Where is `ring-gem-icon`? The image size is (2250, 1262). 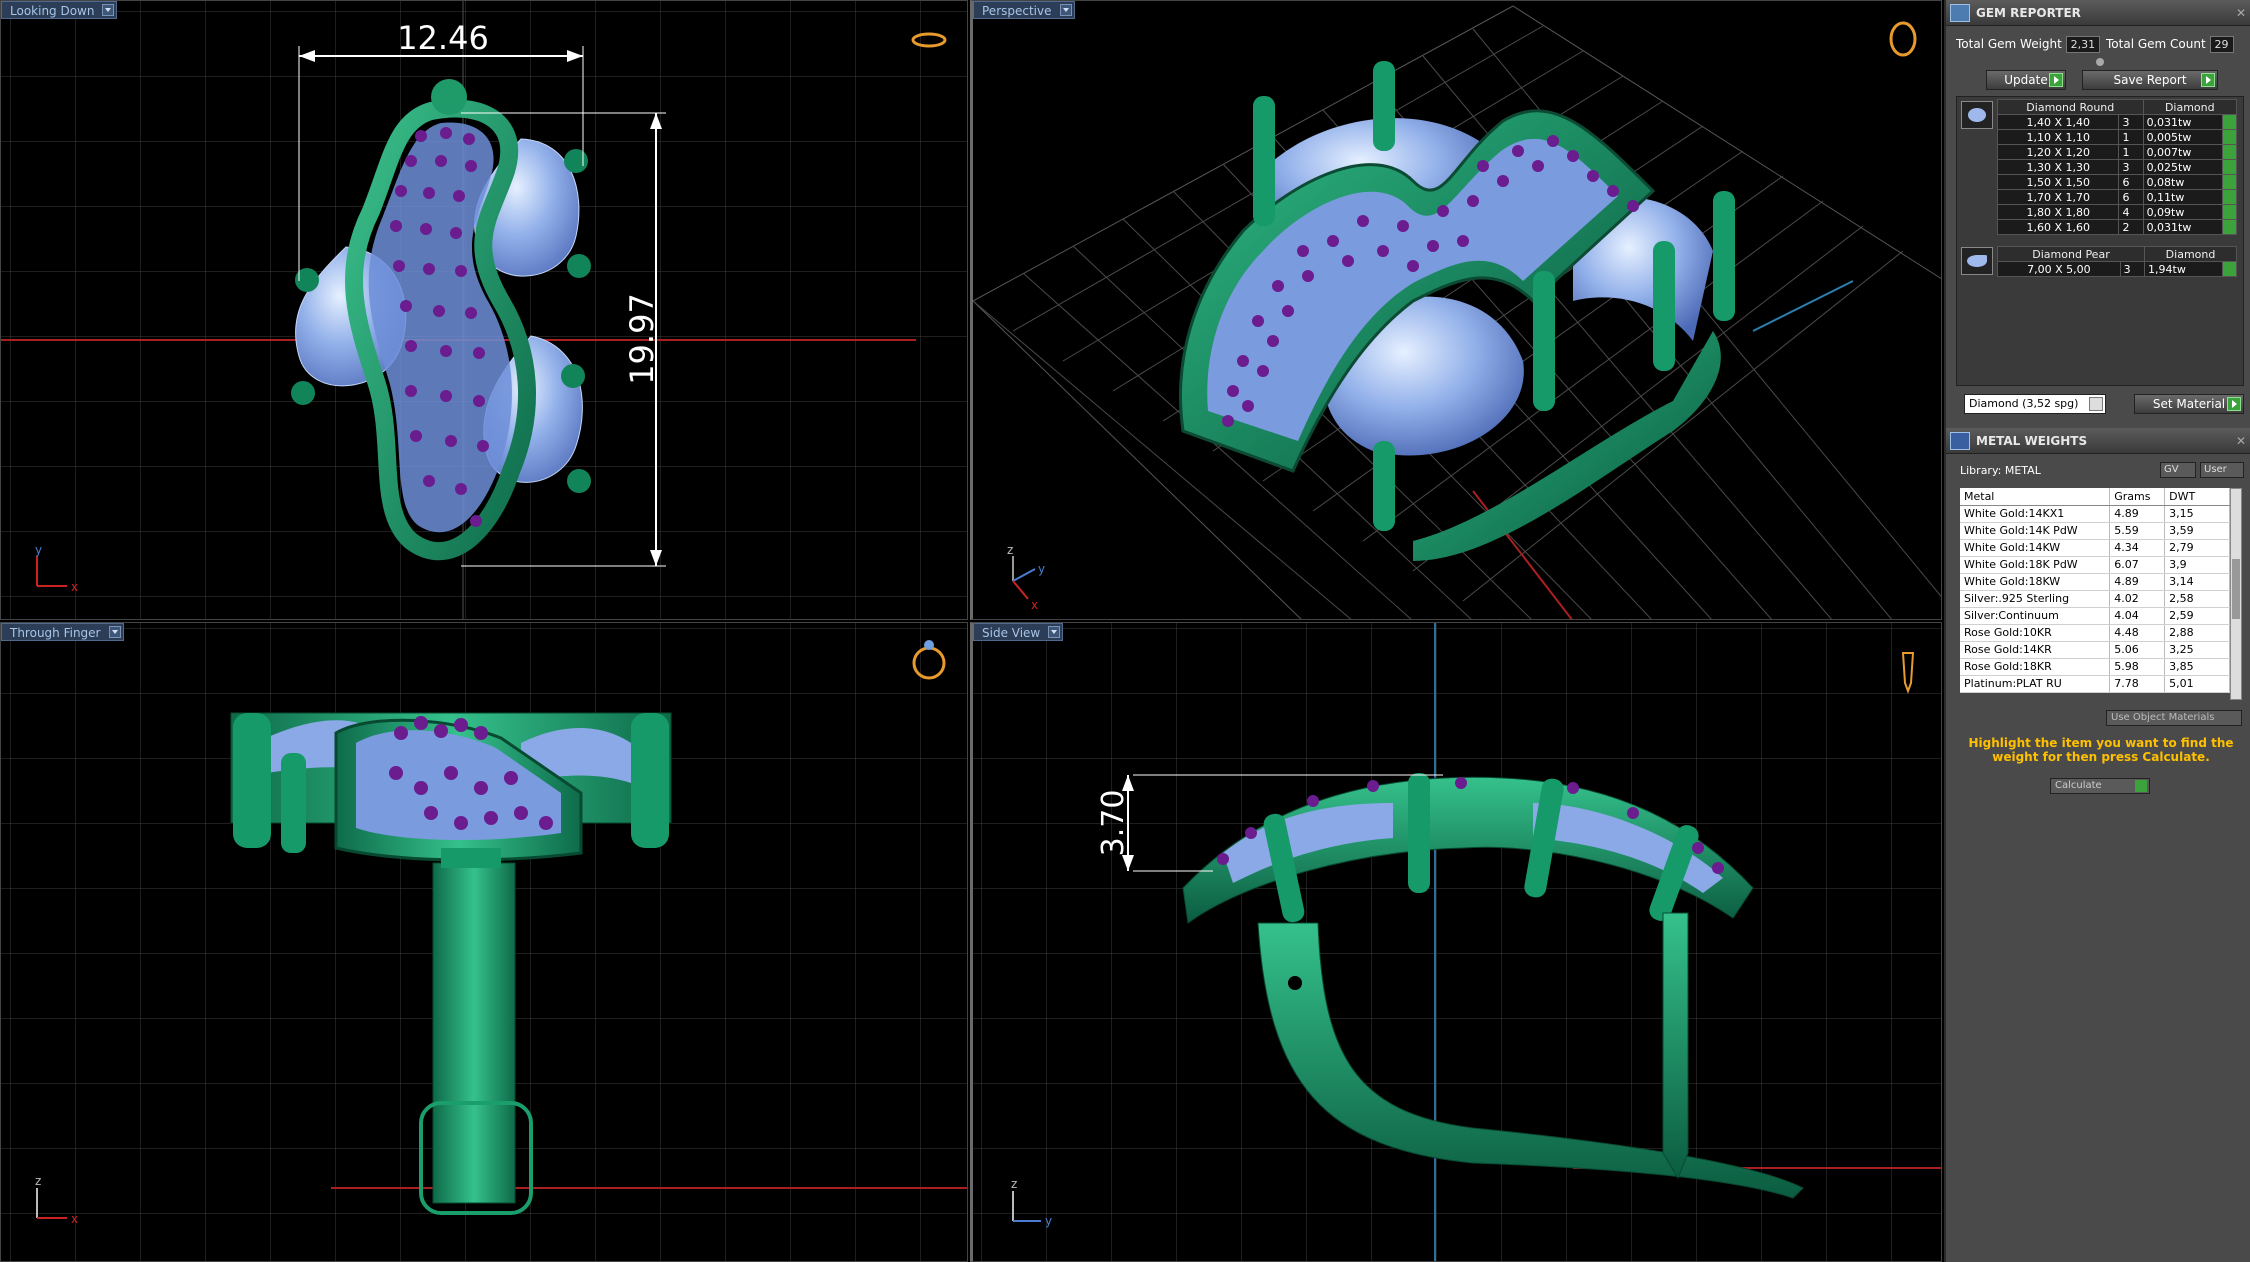
ring-gem-icon is located at coordinates (929, 645).